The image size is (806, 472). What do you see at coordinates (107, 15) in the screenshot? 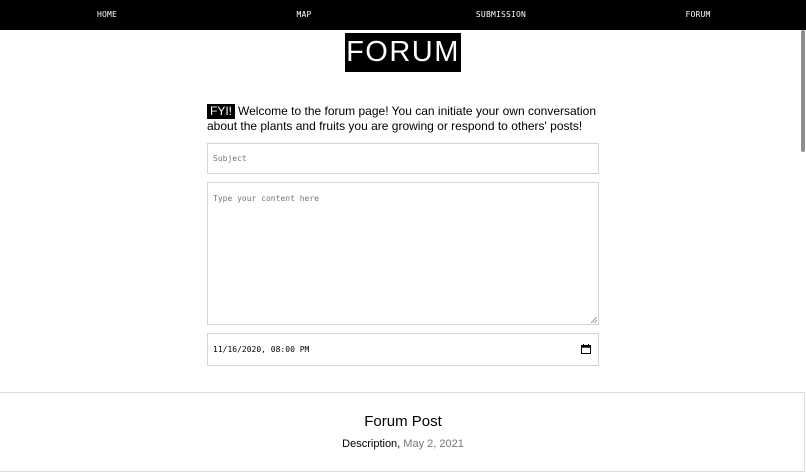
I see `nav-home: HOME` at bounding box center [107, 15].